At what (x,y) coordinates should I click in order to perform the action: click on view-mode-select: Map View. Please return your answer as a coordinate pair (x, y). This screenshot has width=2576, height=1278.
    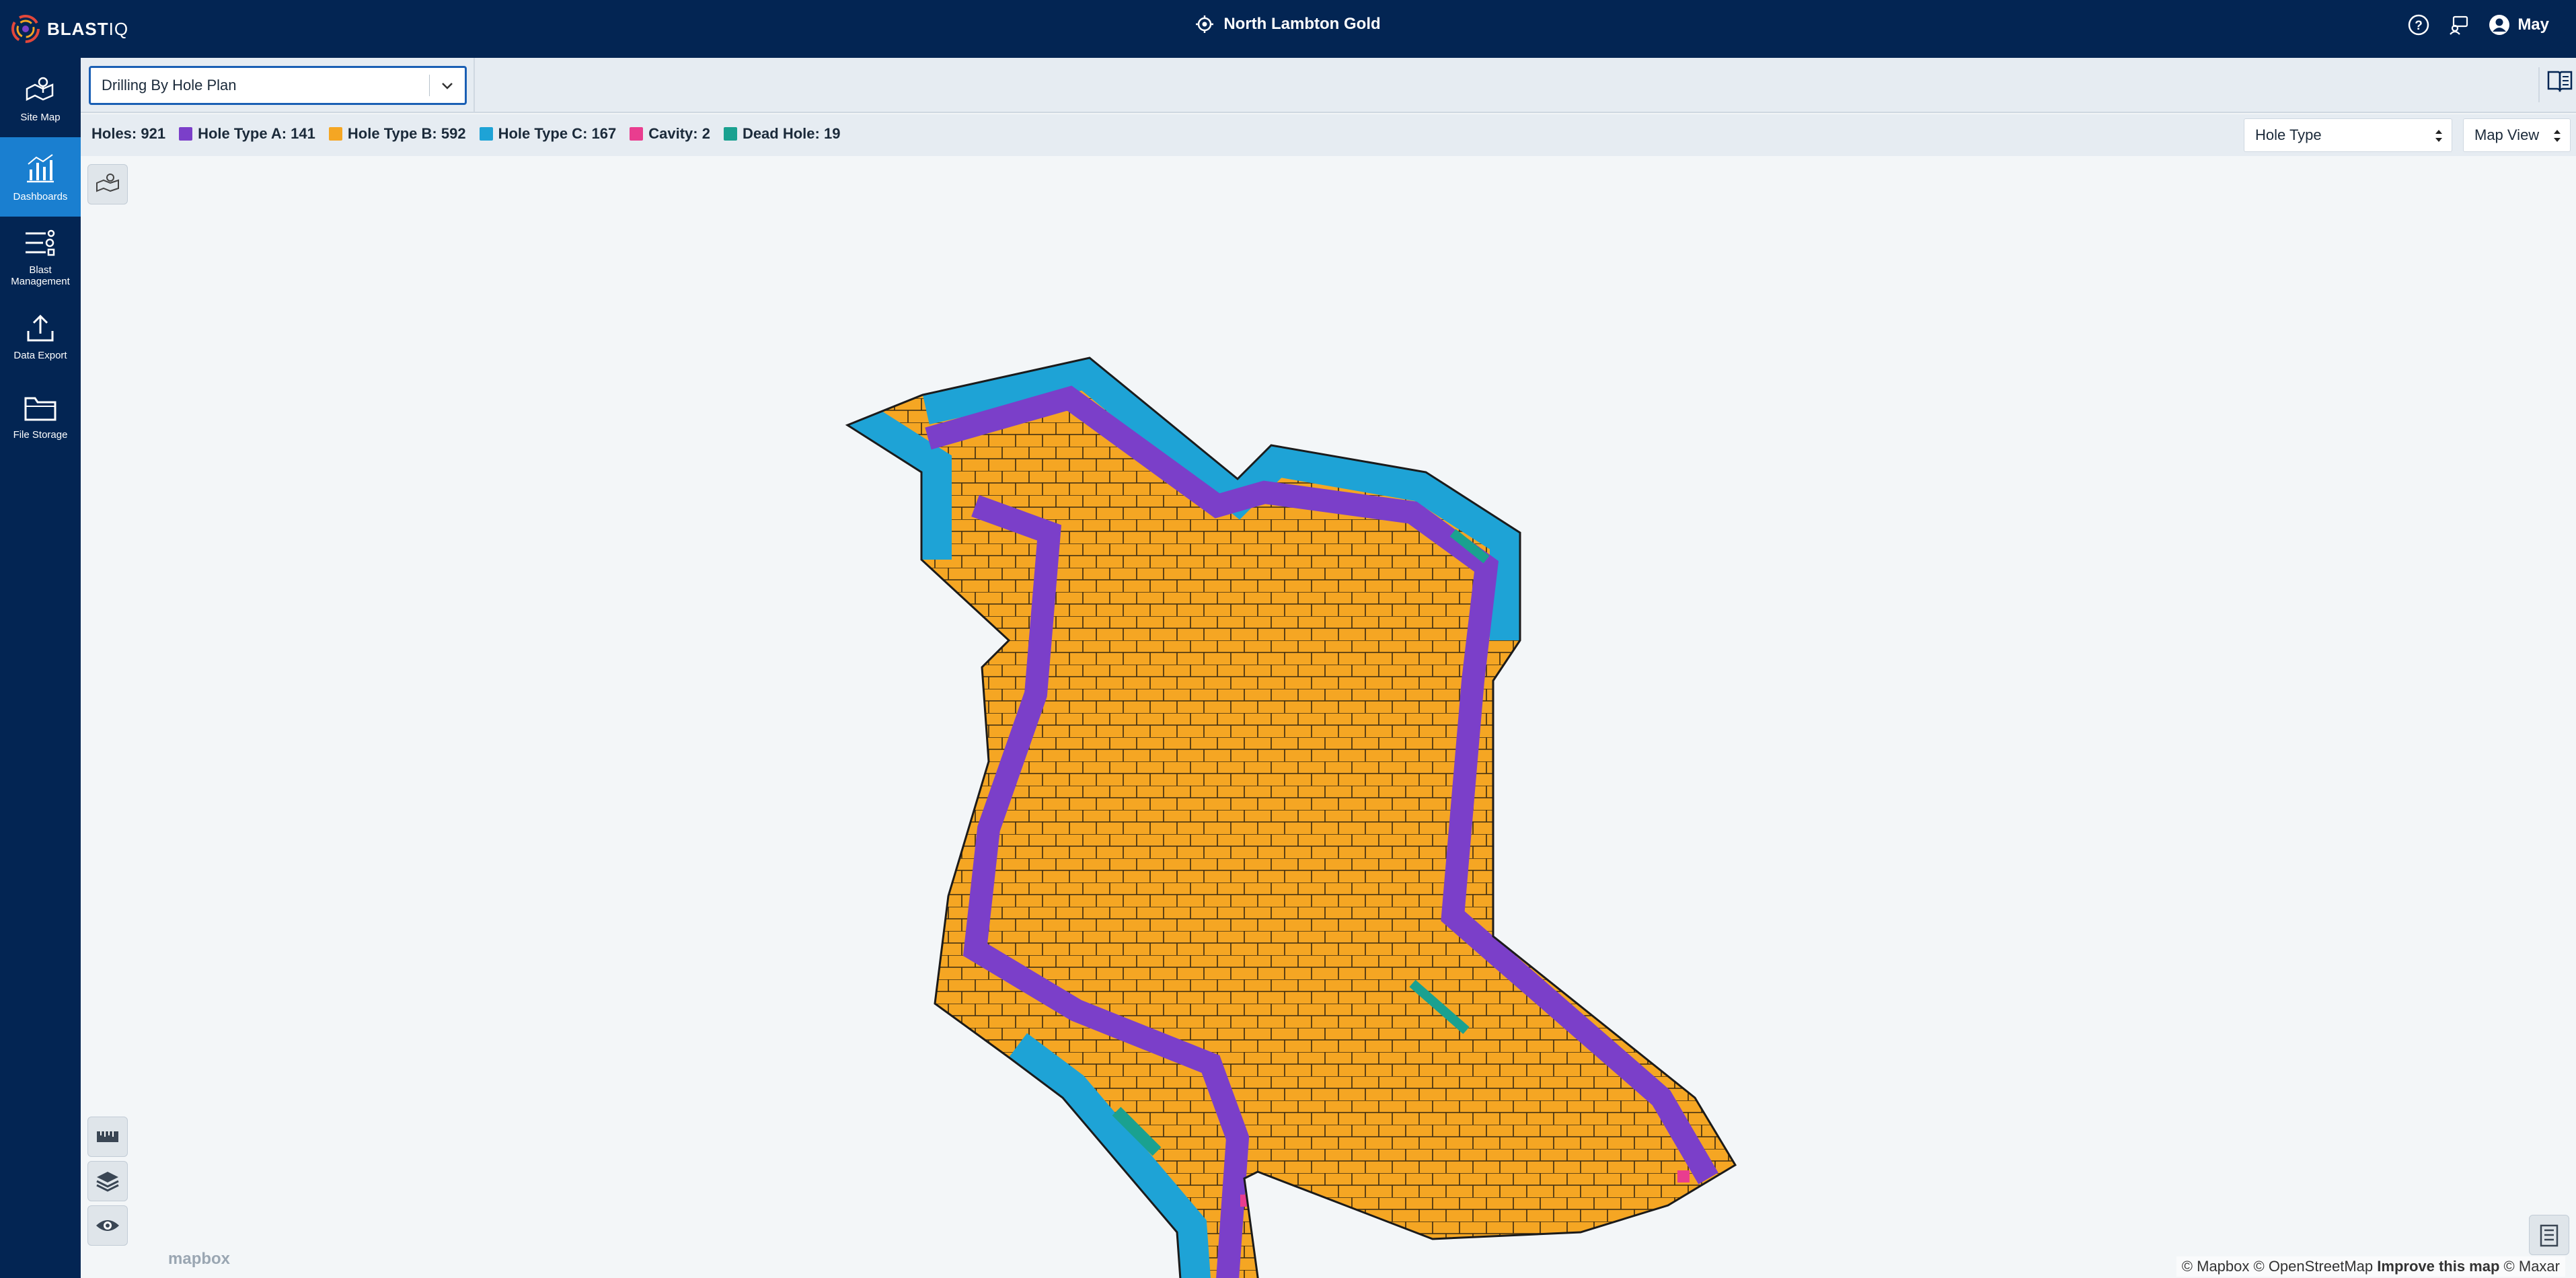
    Looking at the image, I should click on (2517, 135).